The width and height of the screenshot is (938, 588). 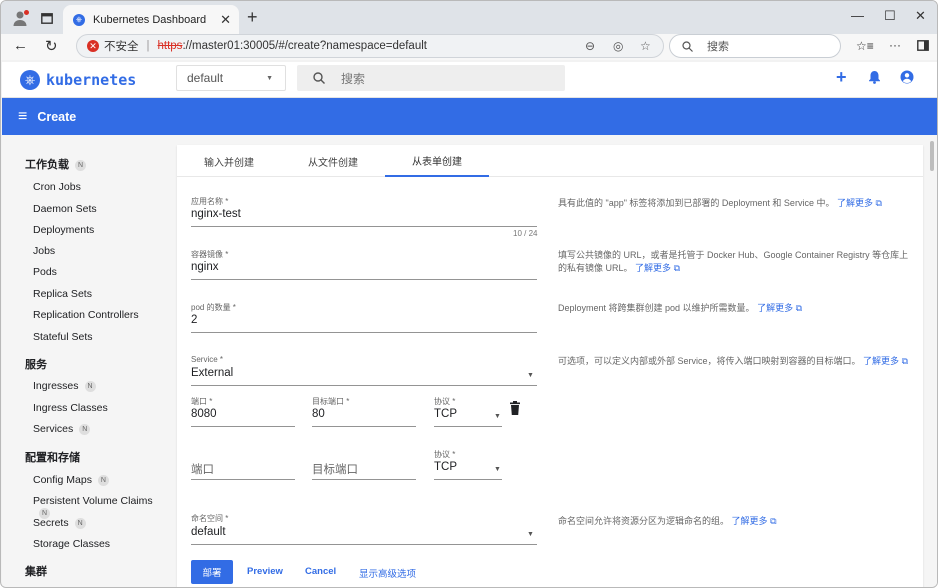 I want to click on namespace-select: default, so click(x=208, y=532).